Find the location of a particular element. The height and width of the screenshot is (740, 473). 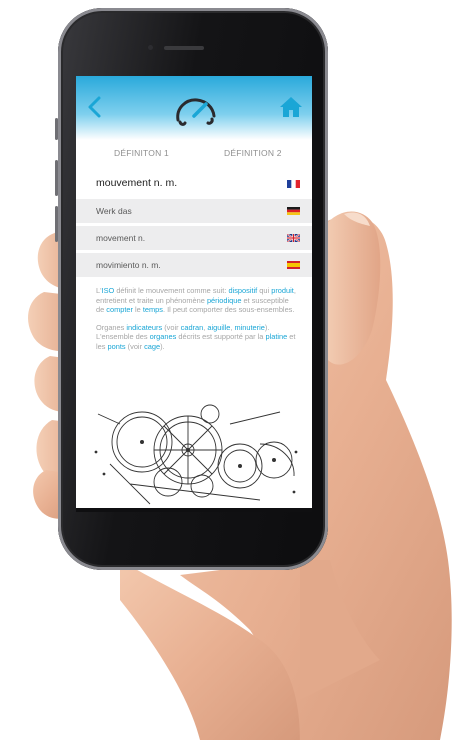

translation-row: Werk das is located at coordinates (194, 210).